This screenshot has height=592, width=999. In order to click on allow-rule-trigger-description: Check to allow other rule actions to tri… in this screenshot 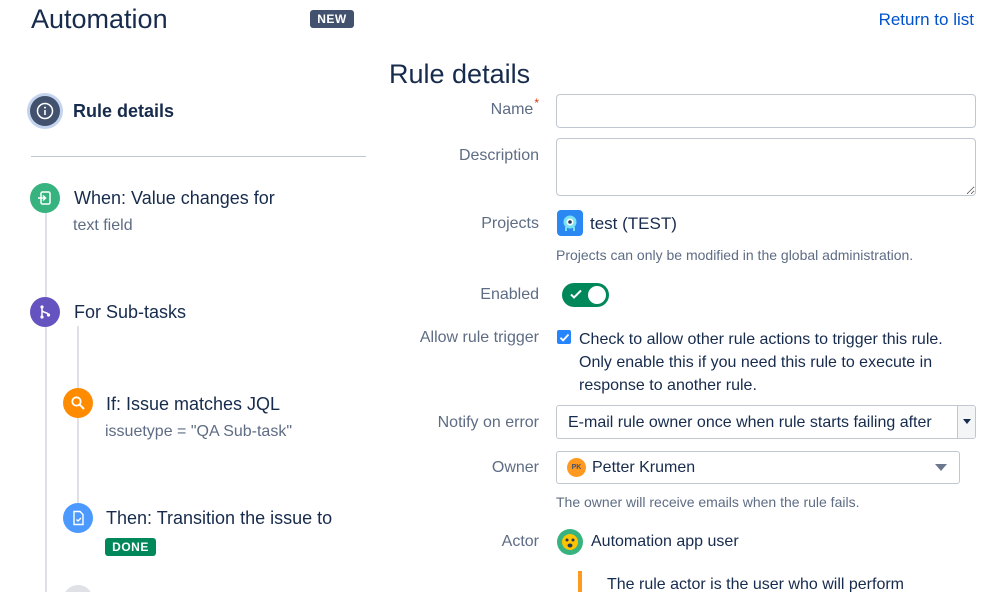, I will do `click(761, 362)`.